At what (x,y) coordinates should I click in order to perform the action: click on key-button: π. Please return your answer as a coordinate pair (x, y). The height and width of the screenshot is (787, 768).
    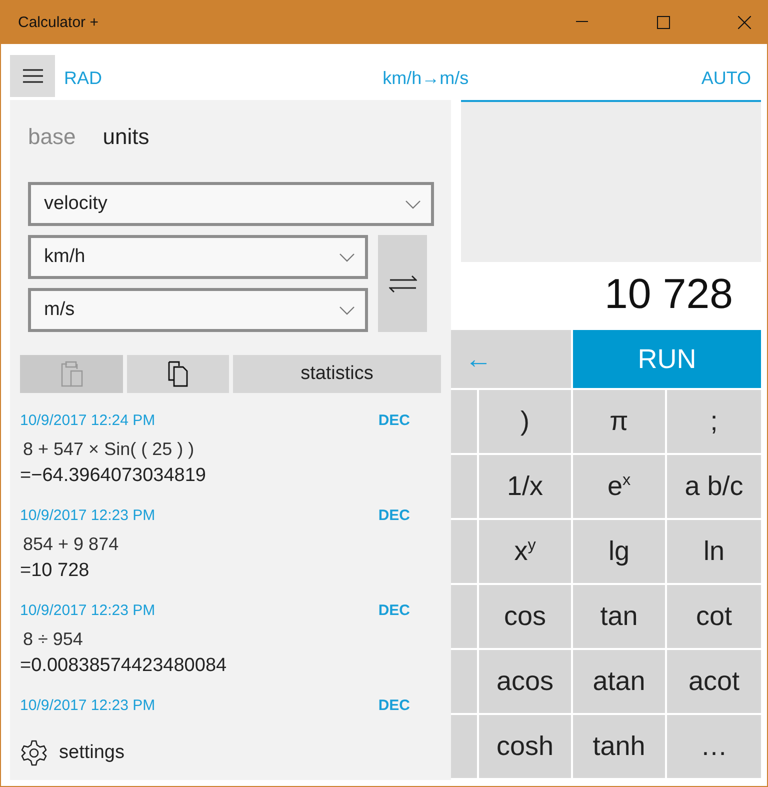
    Looking at the image, I should click on (619, 421).